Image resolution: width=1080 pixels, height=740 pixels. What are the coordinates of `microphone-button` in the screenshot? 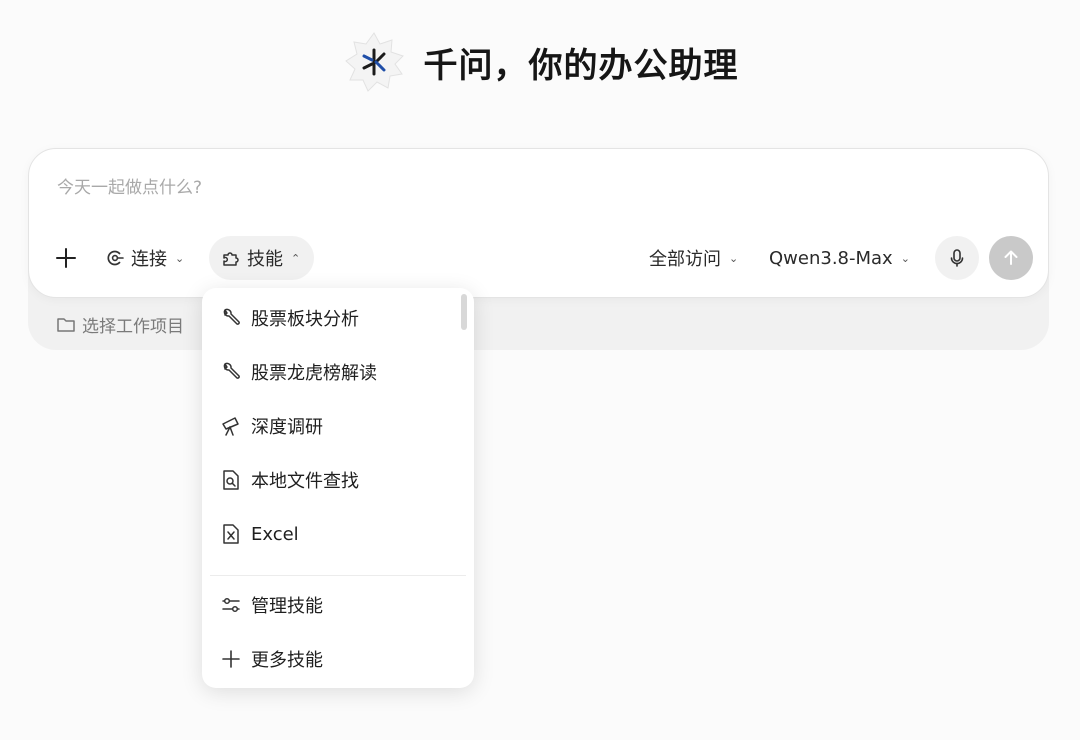 It's located at (957, 258).